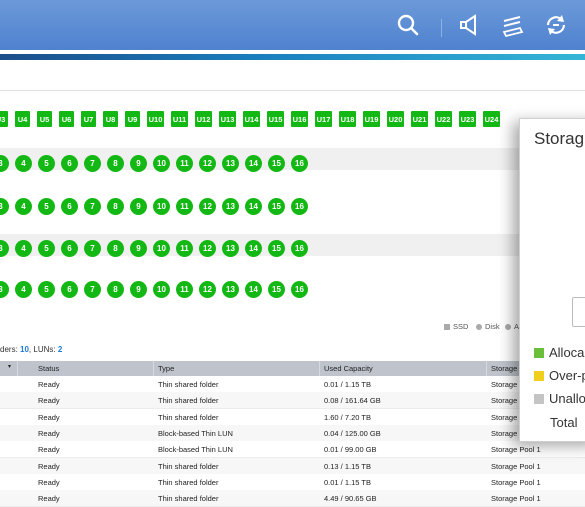  Describe the element at coordinates (470, 25) in the screenshot. I see `megaphone-icon` at that location.